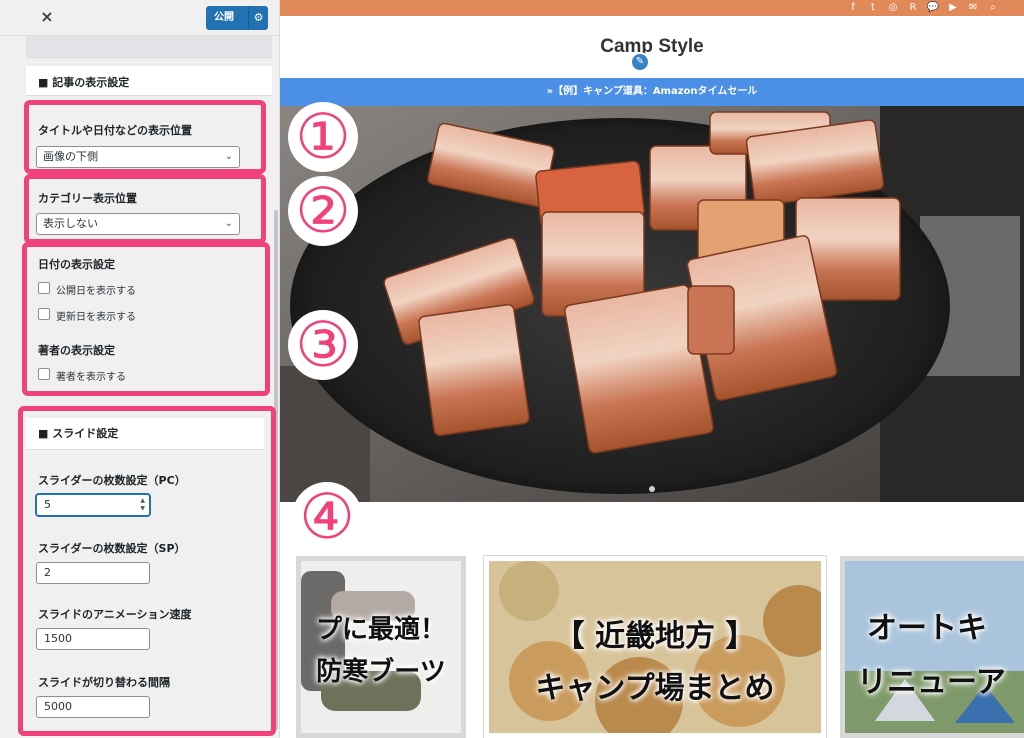 This screenshot has width=1024, height=738. I want to click on annotation-number-3: ③, so click(323, 345).